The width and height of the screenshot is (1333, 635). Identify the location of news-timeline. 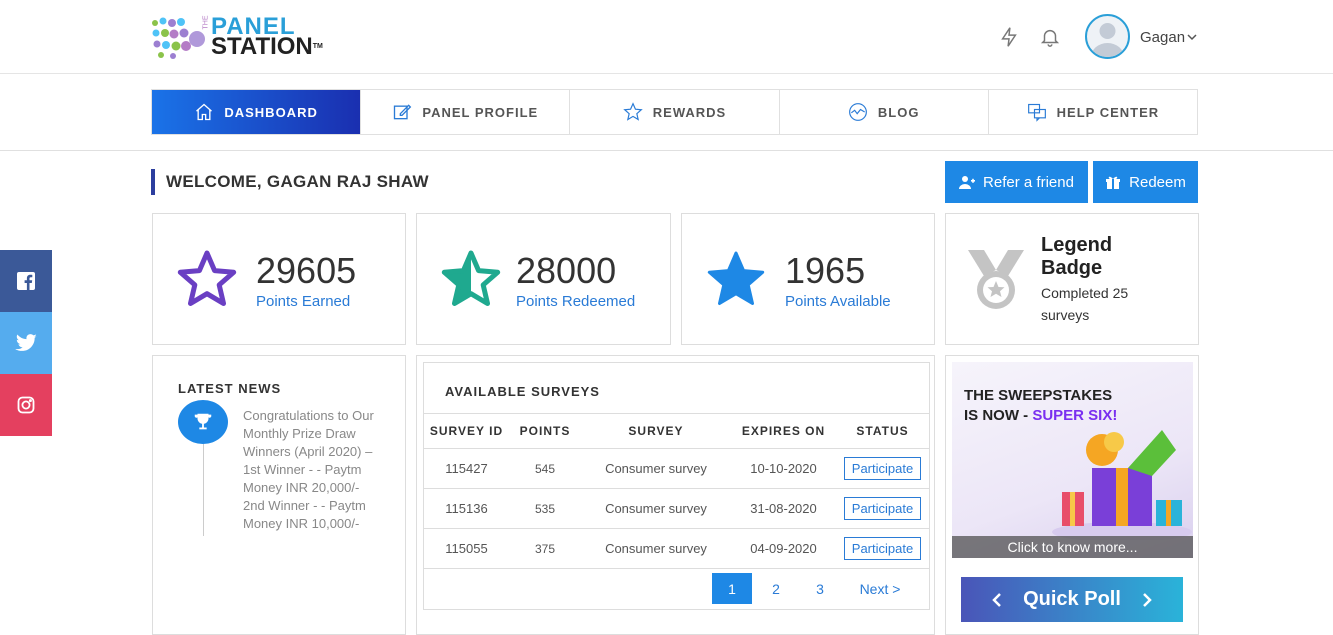
(203, 490).